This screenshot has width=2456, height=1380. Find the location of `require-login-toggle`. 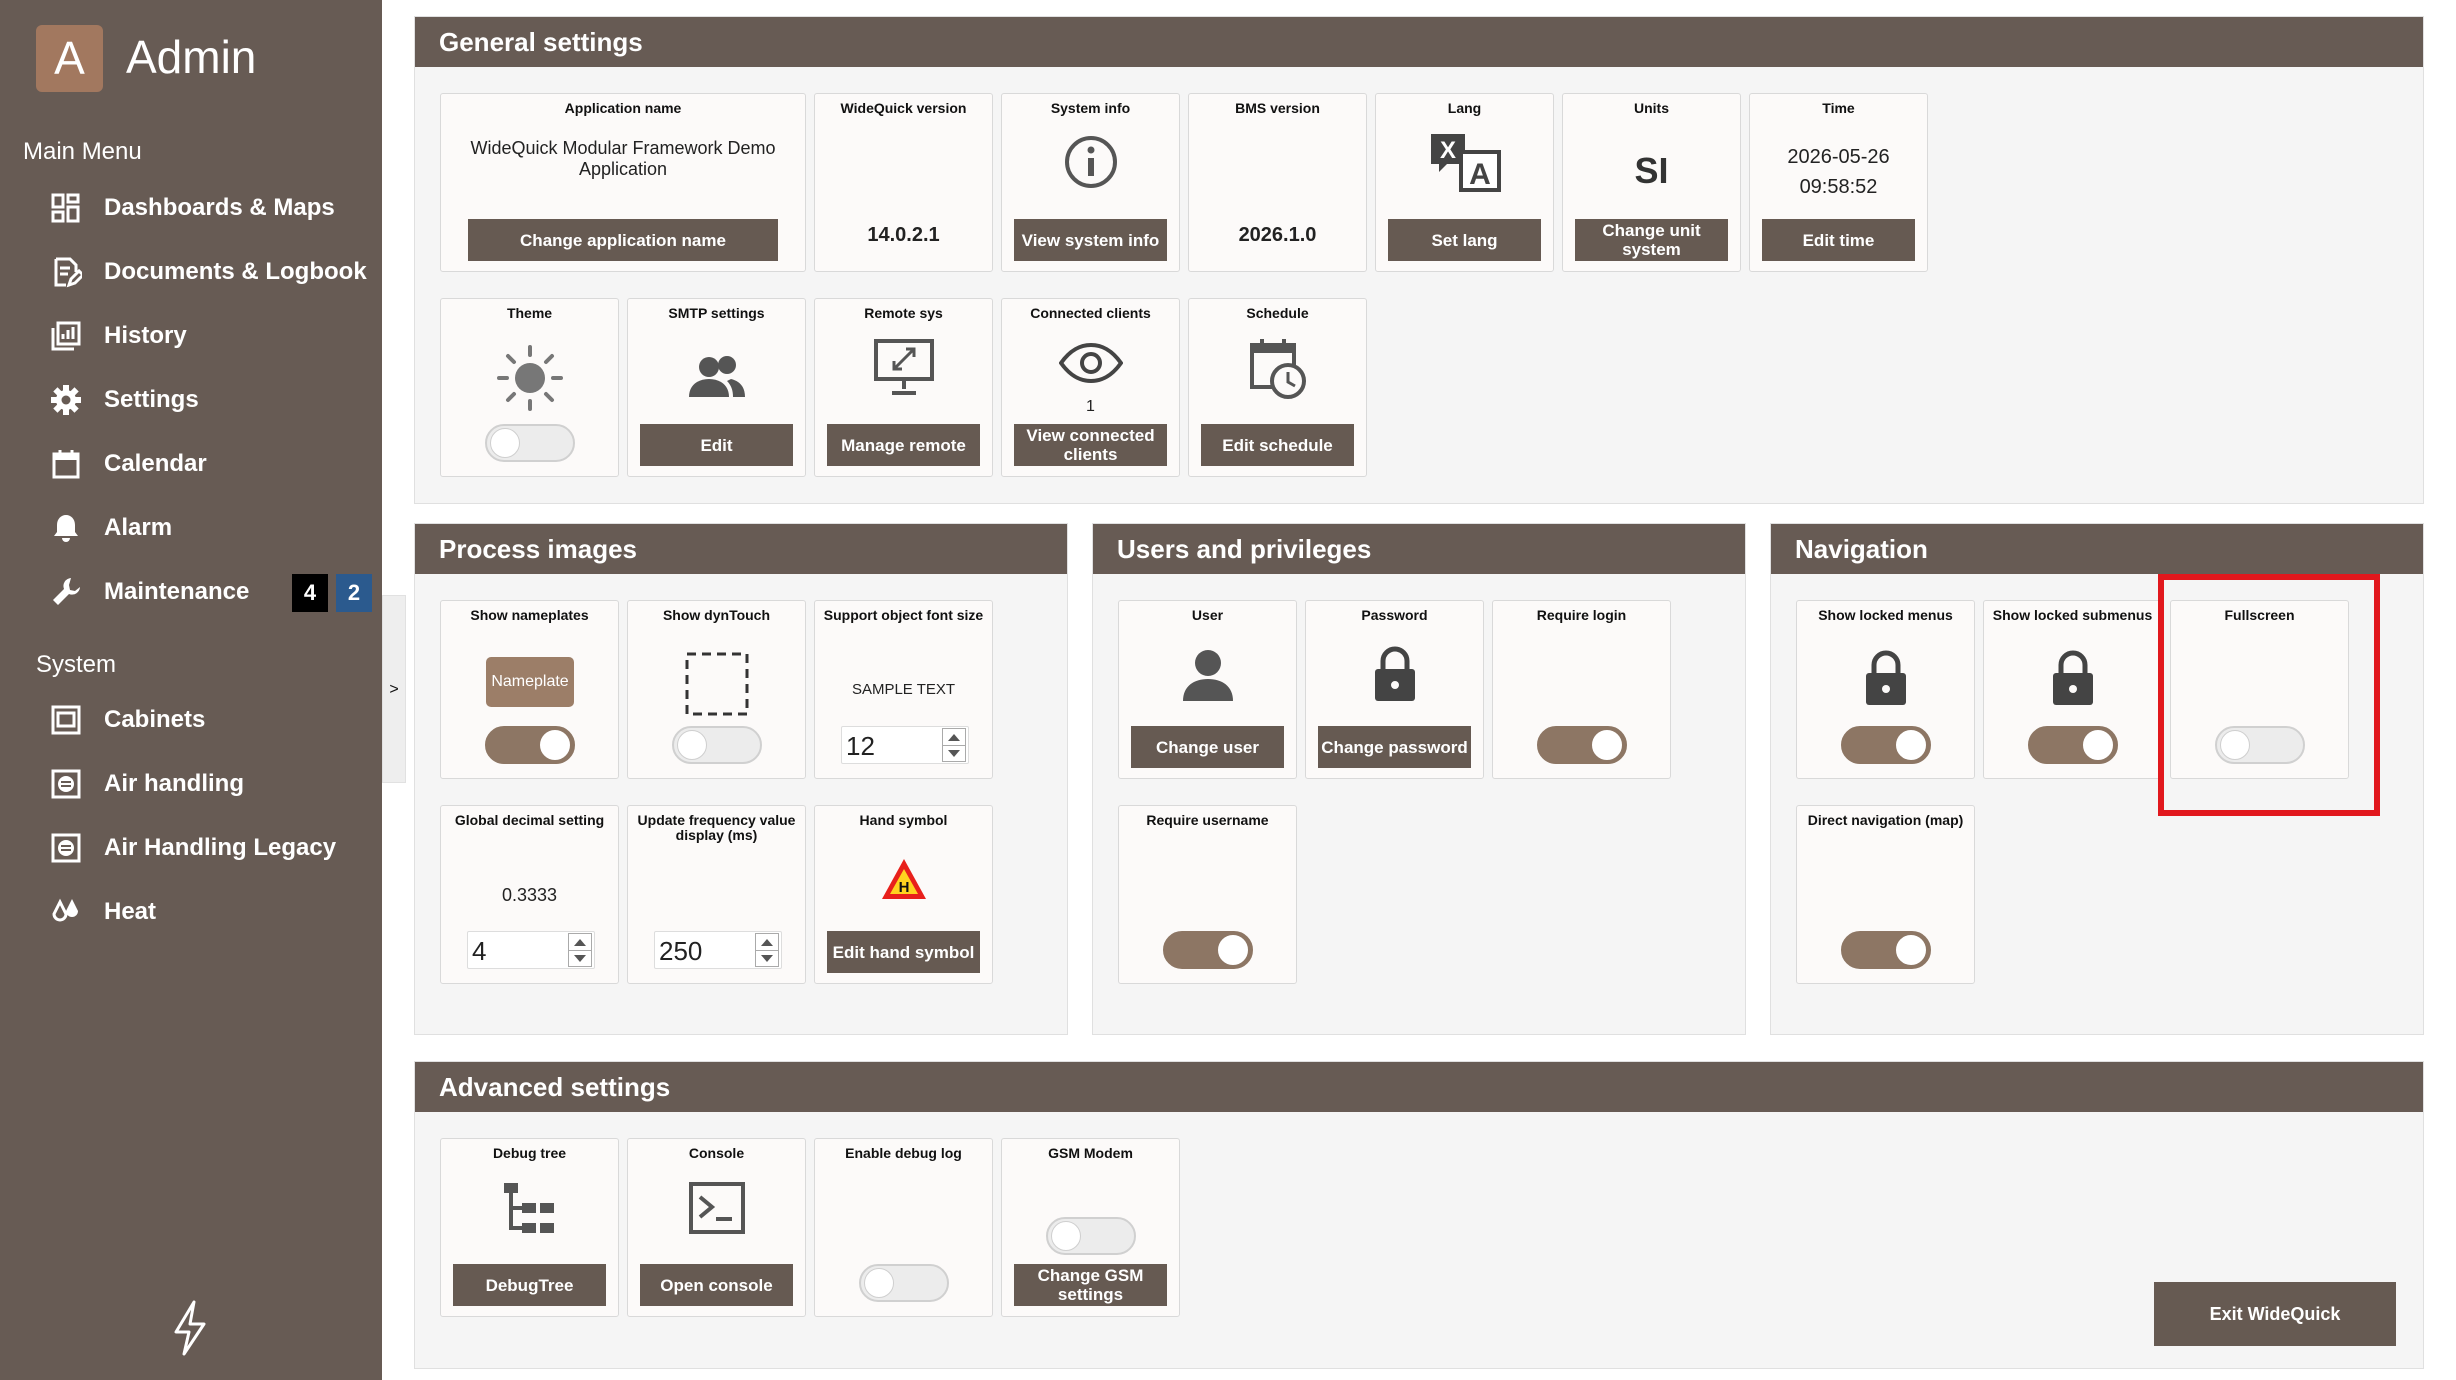

require-login-toggle is located at coordinates (1582, 745).